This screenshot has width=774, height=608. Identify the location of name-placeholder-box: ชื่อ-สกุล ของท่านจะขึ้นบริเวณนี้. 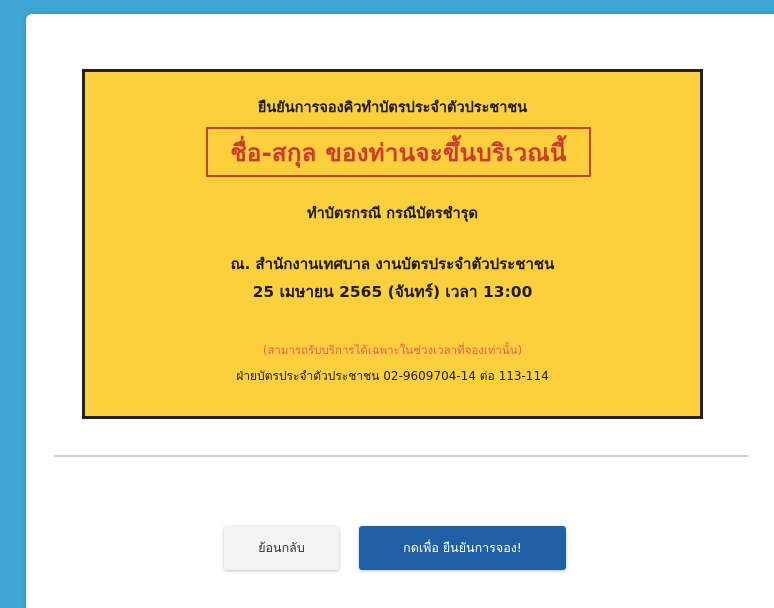
(398, 152).